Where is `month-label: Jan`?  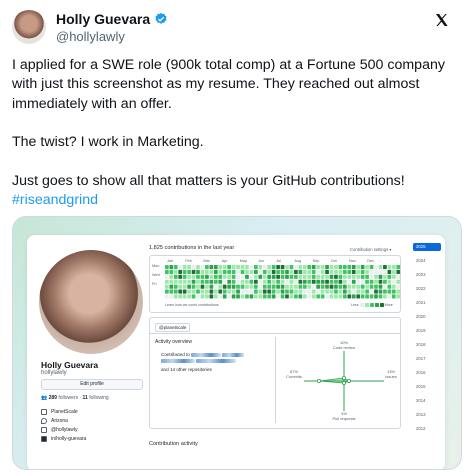
month-label: Jan is located at coordinates (170, 261).